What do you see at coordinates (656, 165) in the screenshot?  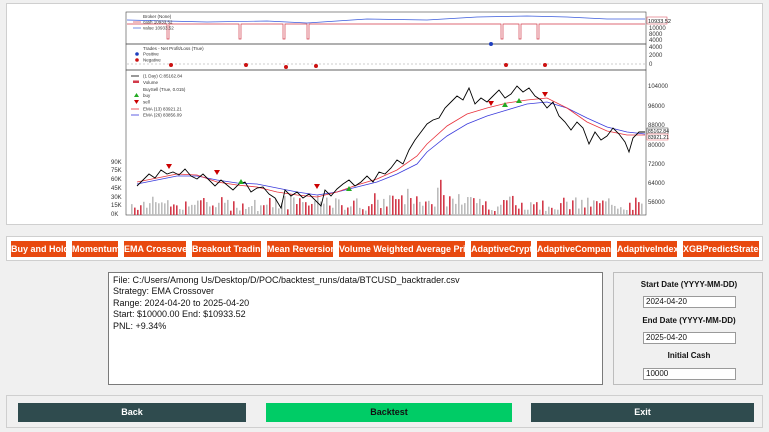 I see `price-axis-tick-4: 72000` at bounding box center [656, 165].